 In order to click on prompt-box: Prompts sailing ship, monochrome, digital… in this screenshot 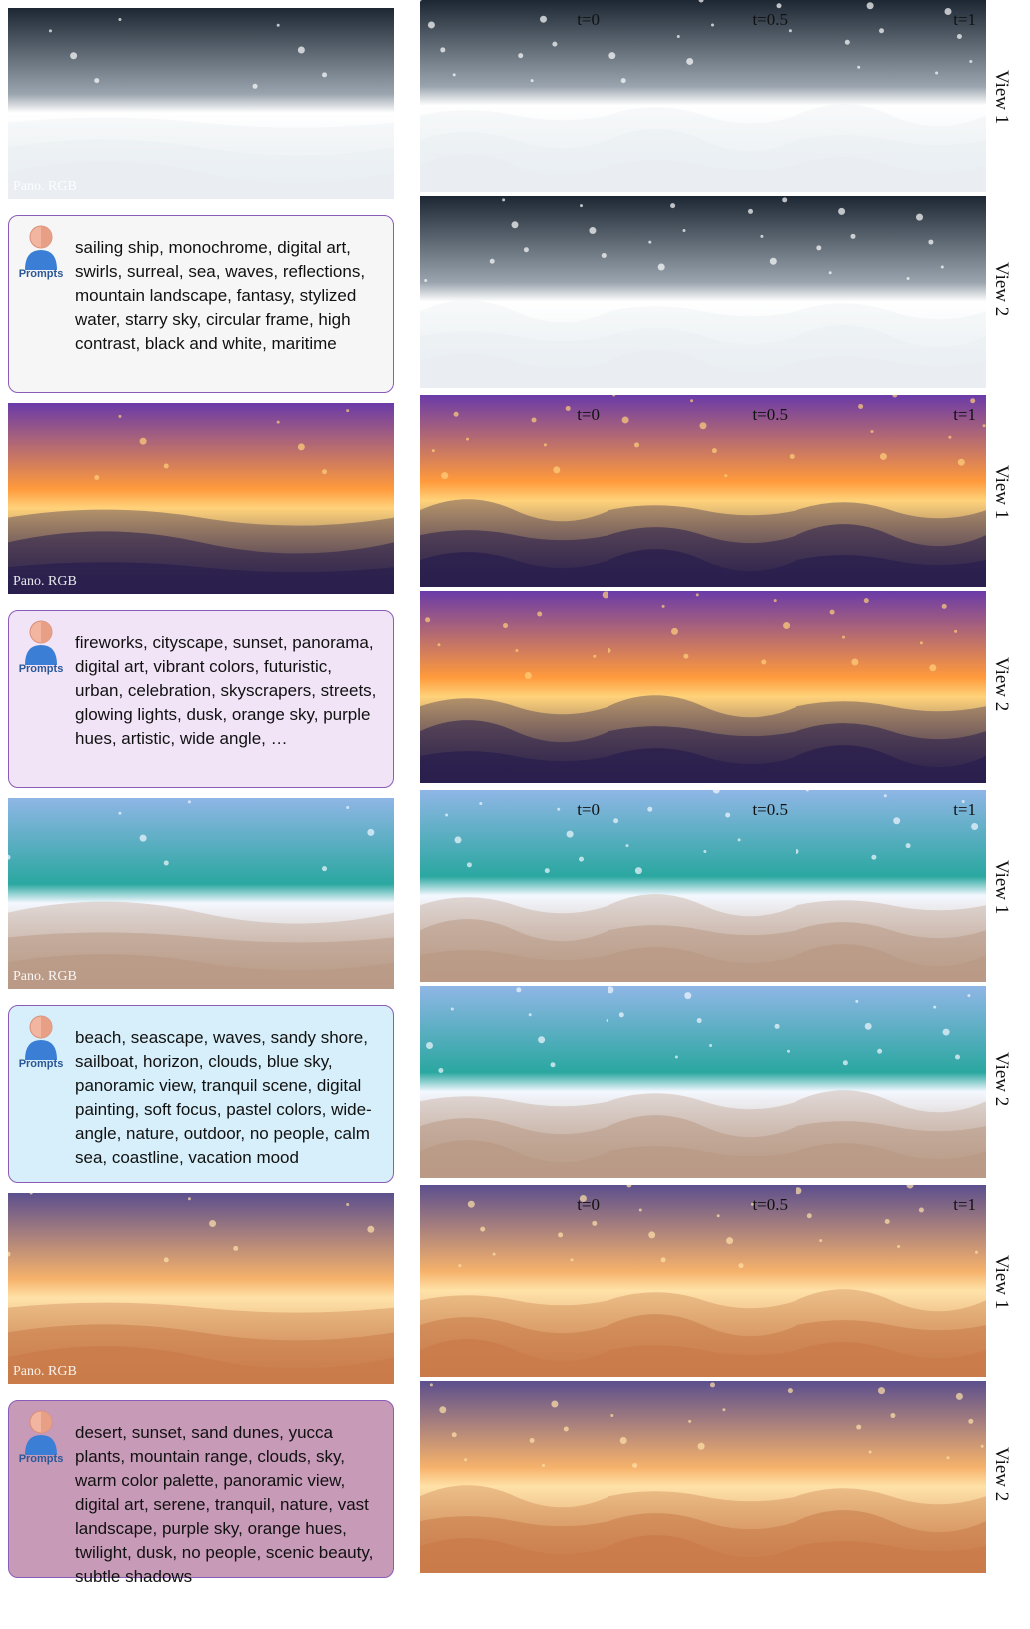, I will do `click(201, 304)`.